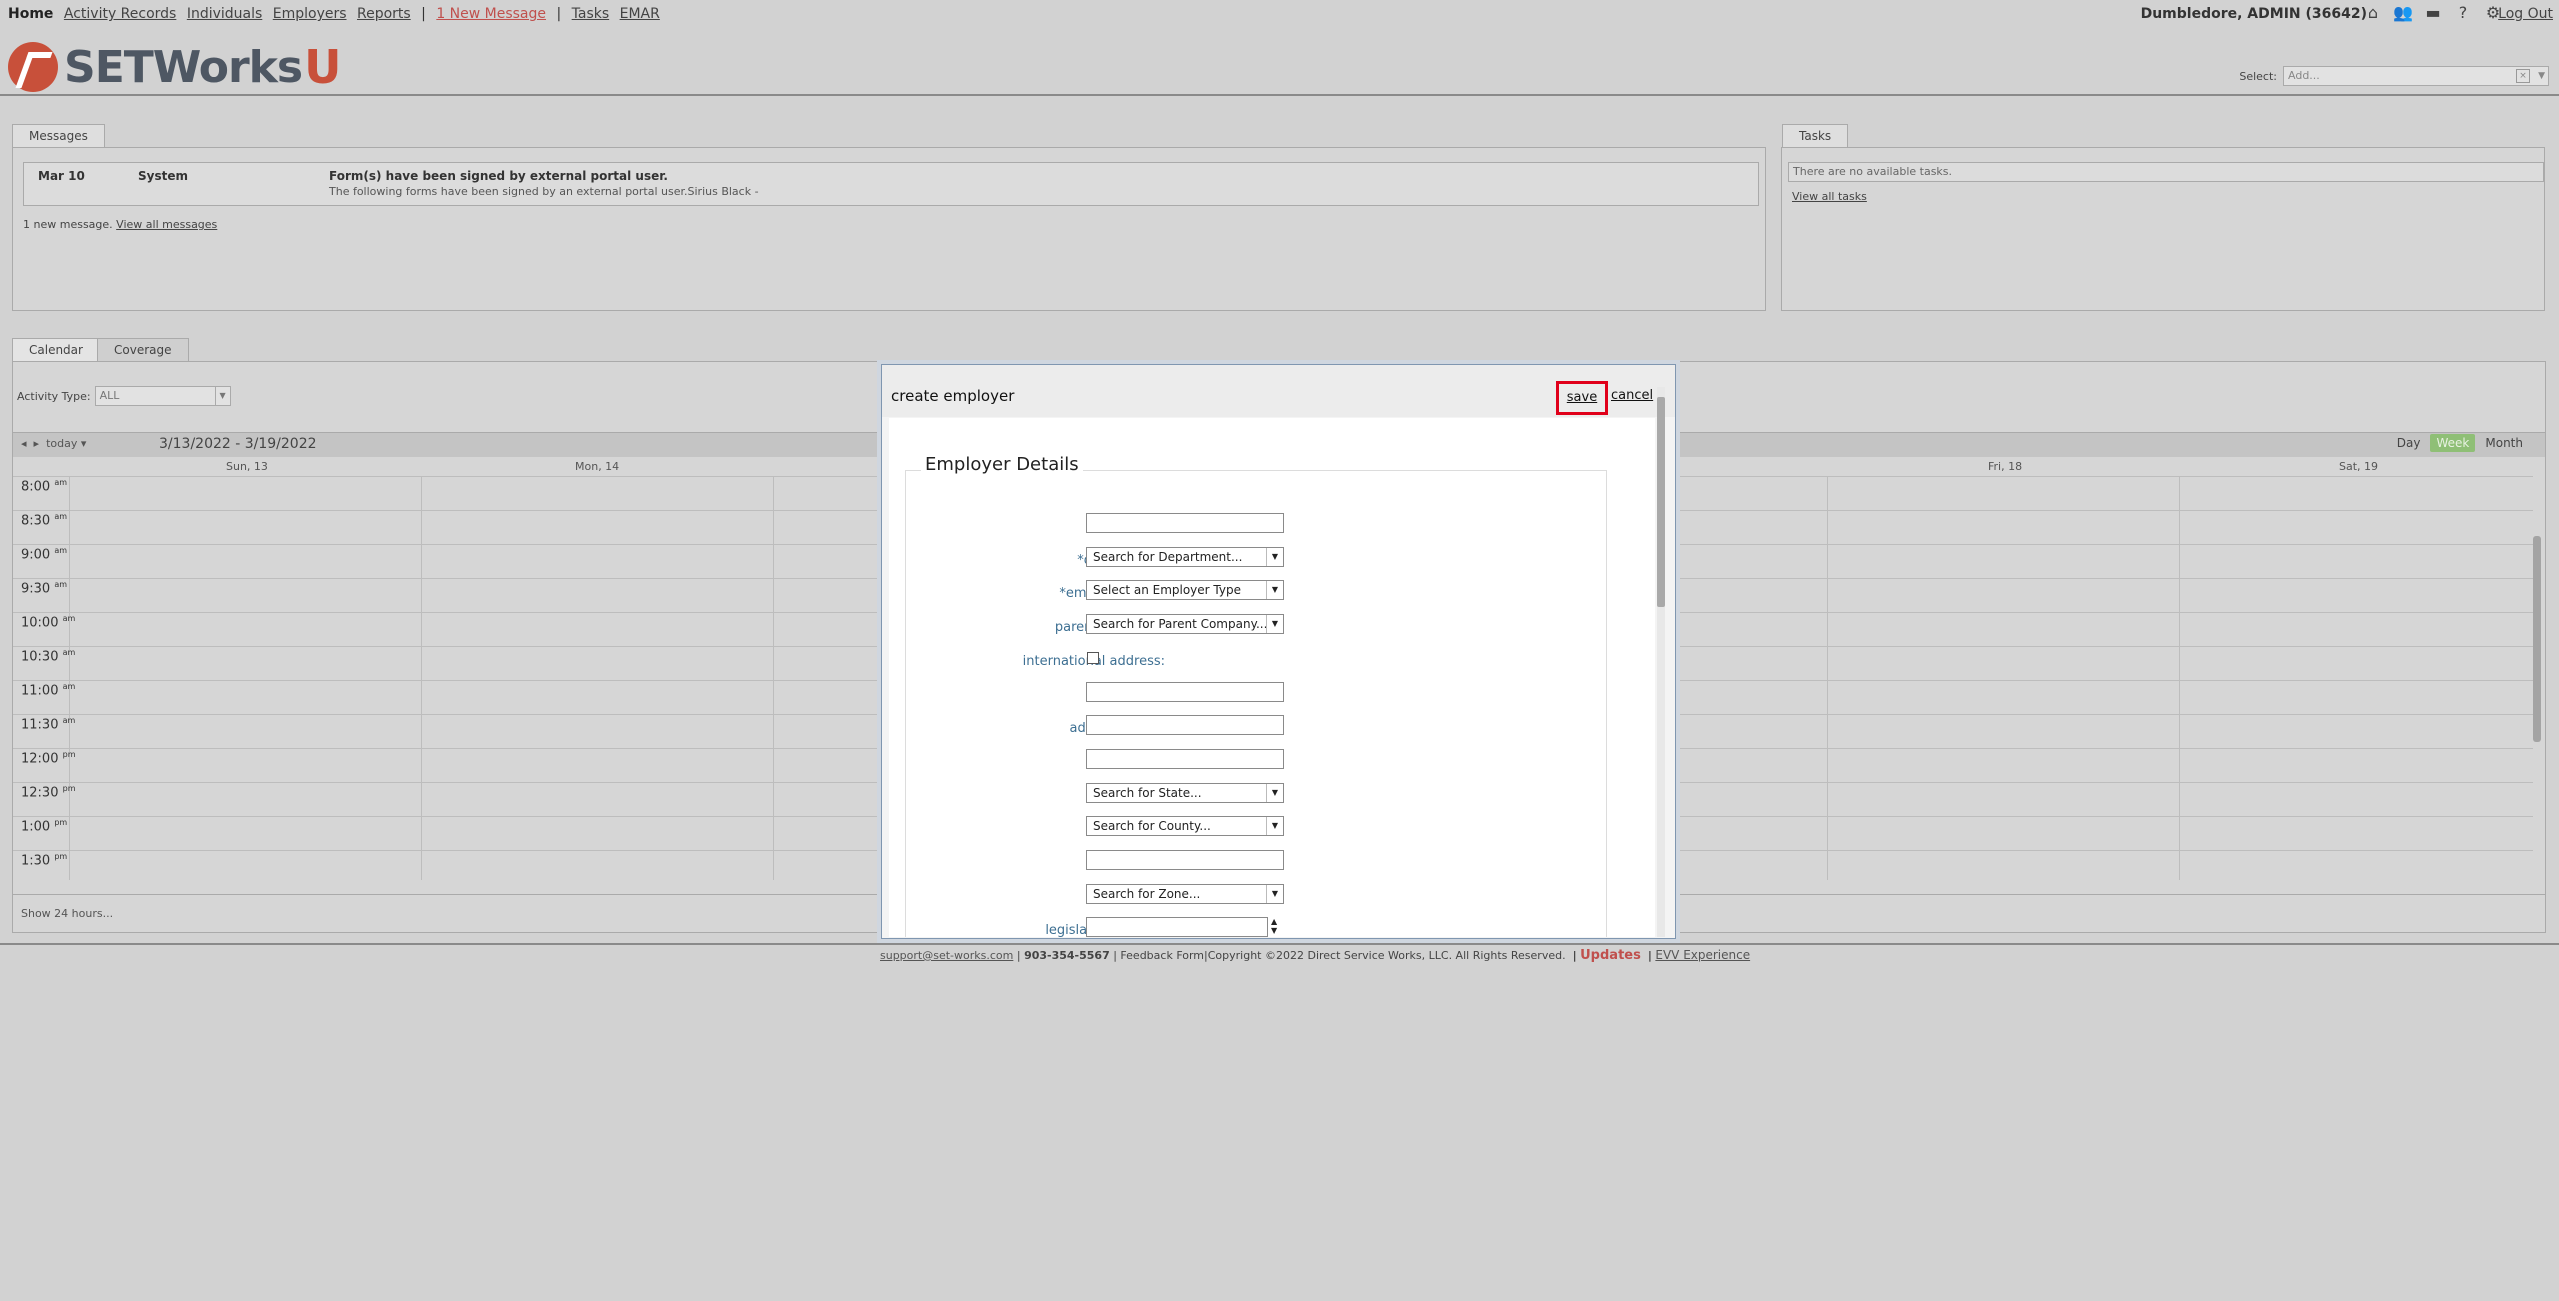  What do you see at coordinates (1815, 135) in the screenshot?
I see `tab-tasks: Tasks` at bounding box center [1815, 135].